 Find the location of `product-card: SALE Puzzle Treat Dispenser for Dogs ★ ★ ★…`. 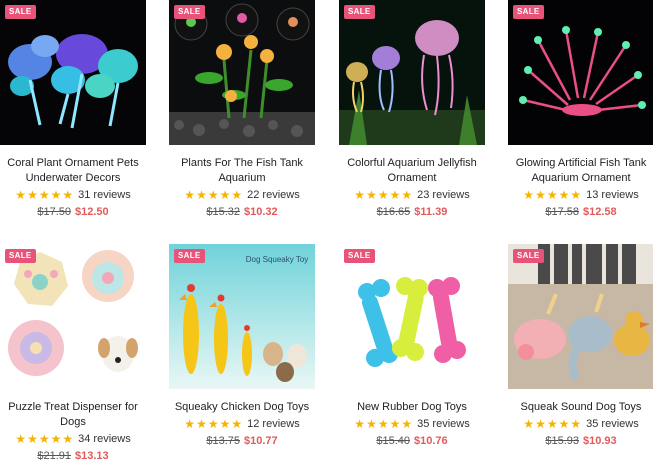

product-card: SALE Puzzle Treat Dispenser for Dogs ★ ★ ★… is located at coordinates (73, 354).